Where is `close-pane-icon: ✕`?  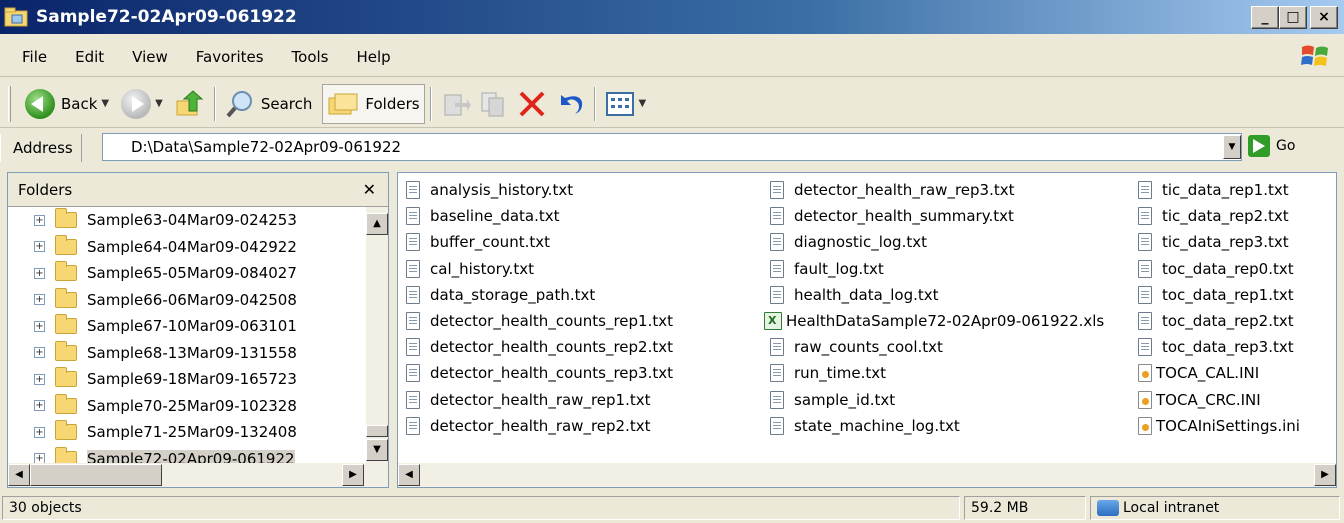
close-pane-icon: ✕ is located at coordinates (369, 189).